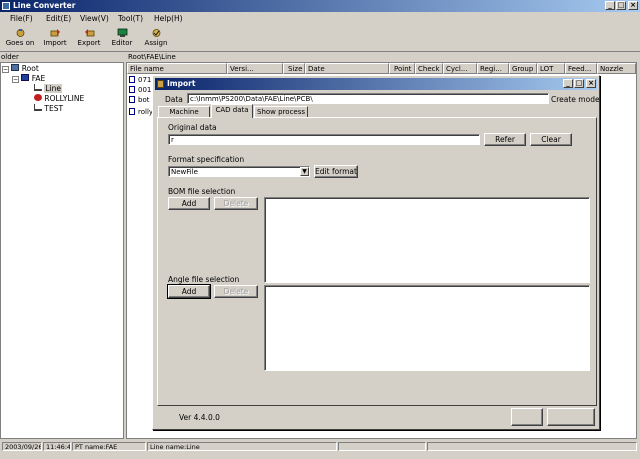  Describe the element at coordinates (429, 68) in the screenshot. I see `col-check: Check` at that location.